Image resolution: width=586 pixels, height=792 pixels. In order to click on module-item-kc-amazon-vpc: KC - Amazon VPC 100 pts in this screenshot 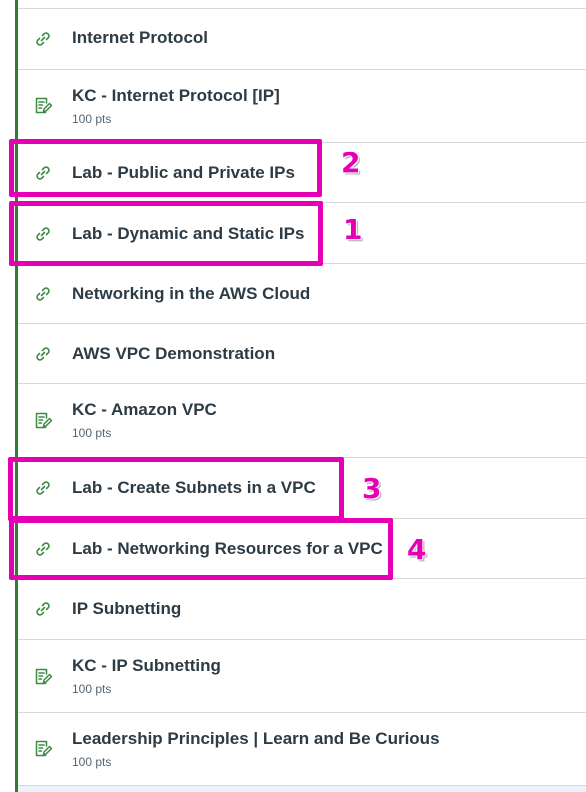, I will do `click(302, 421)`.